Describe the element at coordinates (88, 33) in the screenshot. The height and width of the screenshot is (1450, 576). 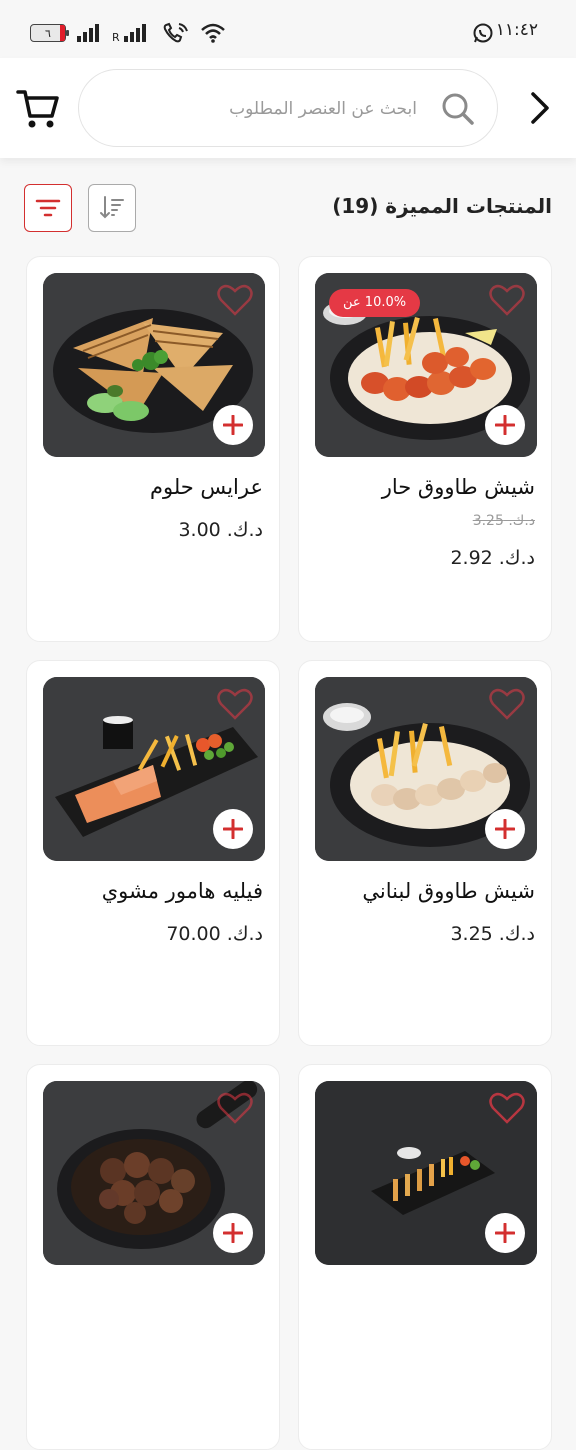
I see `signal-icon` at that location.